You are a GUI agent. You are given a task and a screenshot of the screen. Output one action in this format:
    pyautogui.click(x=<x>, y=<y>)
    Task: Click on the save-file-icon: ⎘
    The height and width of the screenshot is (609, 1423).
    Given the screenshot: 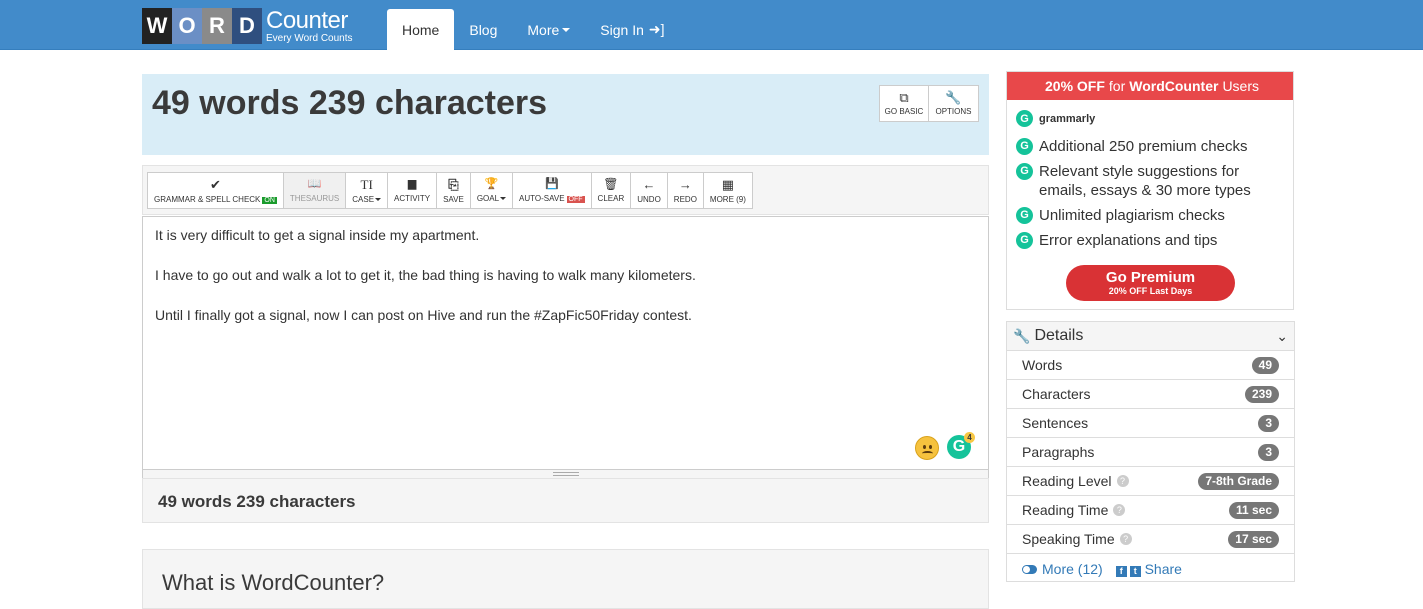 What is the action you would take?
    pyautogui.click(x=453, y=184)
    